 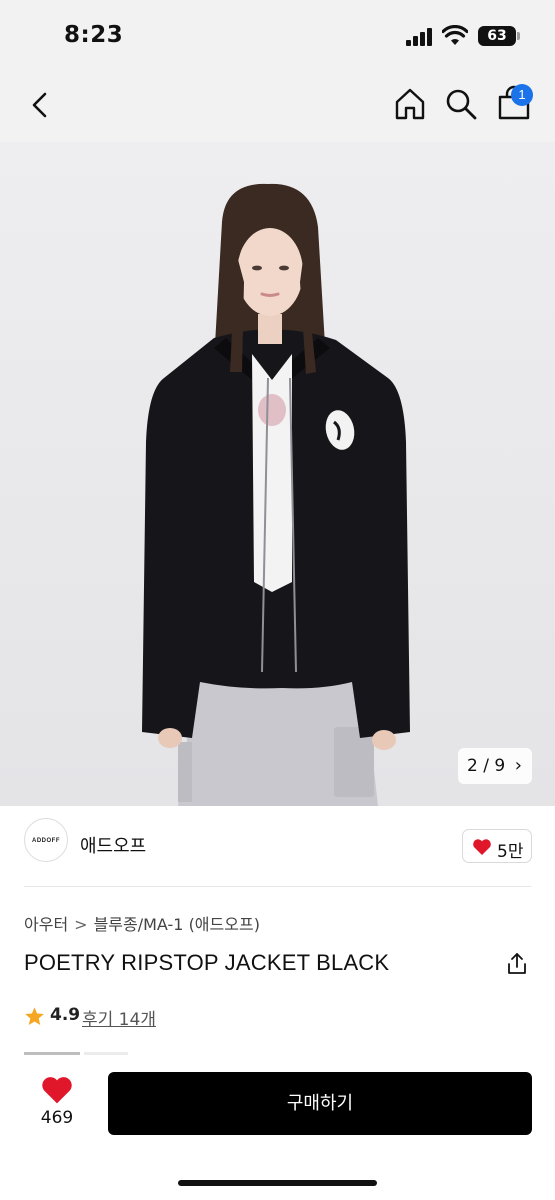 What do you see at coordinates (46, 924) in the screenshot?
I see `breadcrumb-item-category: 아우터` at bounding box center [46, 924].